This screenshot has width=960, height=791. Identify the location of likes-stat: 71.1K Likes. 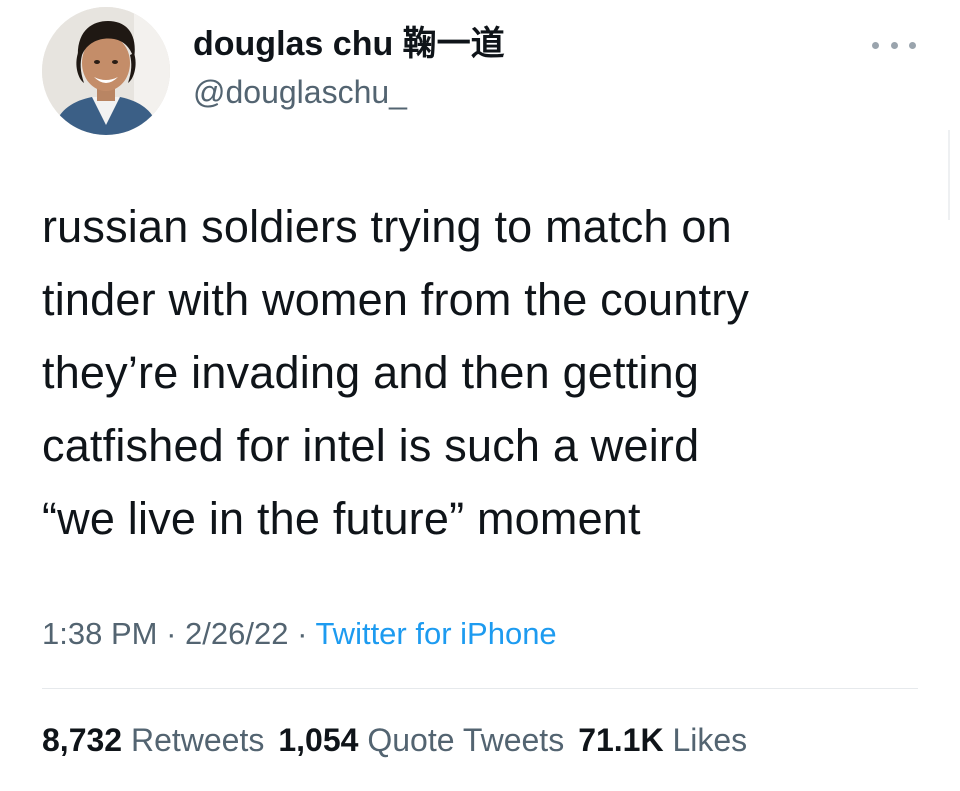
(662, 740).